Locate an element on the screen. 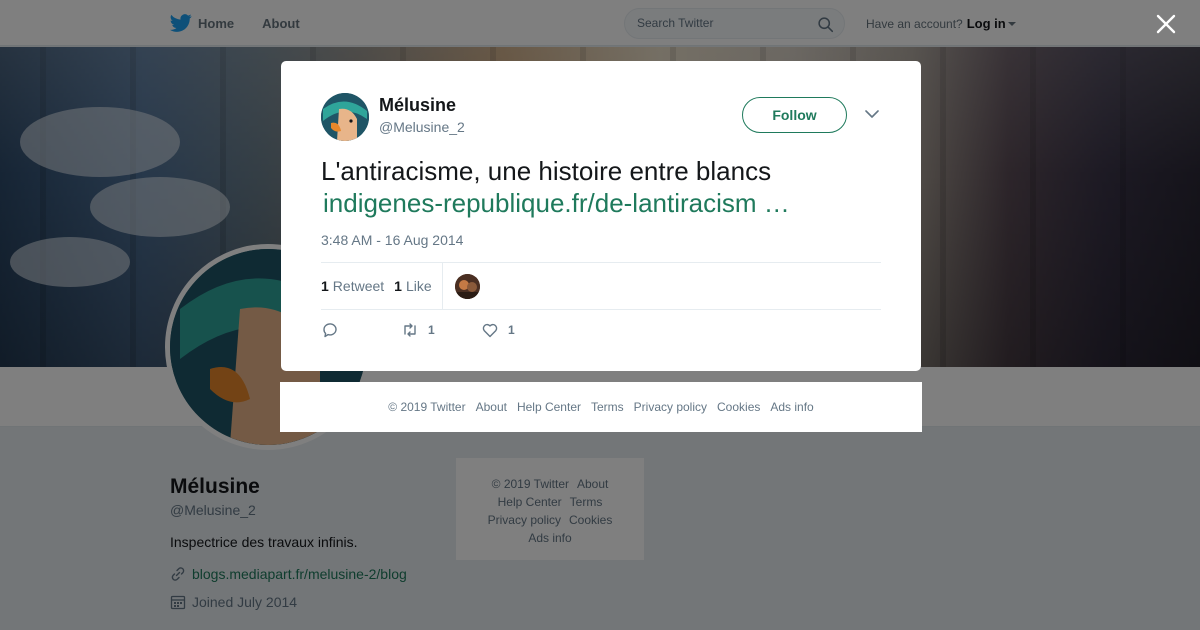  reply-action is located at coordinates (361, 330).